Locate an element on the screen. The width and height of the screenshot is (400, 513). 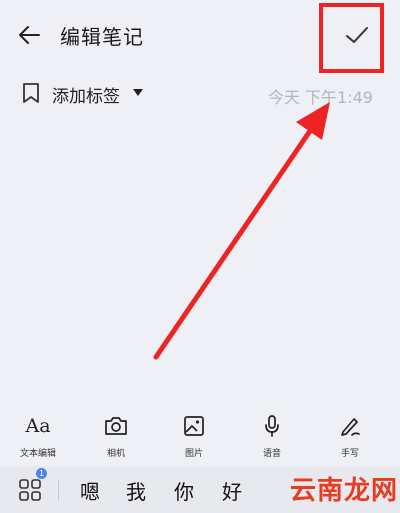
divider is located at coordinates (58, 490).